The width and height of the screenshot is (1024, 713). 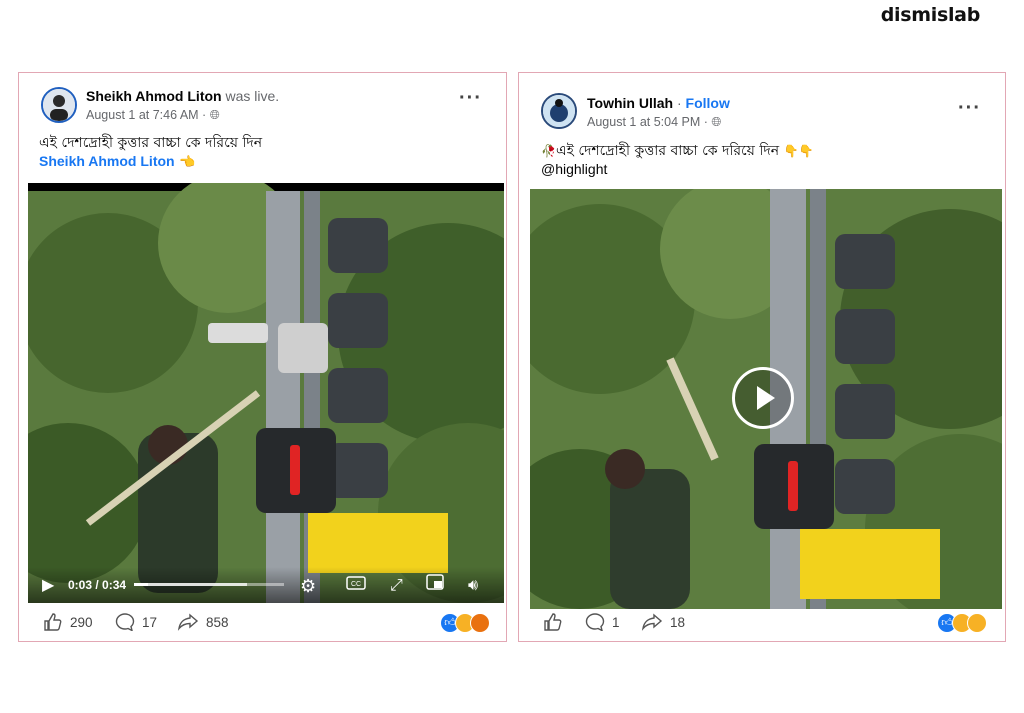 I want to click on share-action: 18, so click(x=663, y=622).